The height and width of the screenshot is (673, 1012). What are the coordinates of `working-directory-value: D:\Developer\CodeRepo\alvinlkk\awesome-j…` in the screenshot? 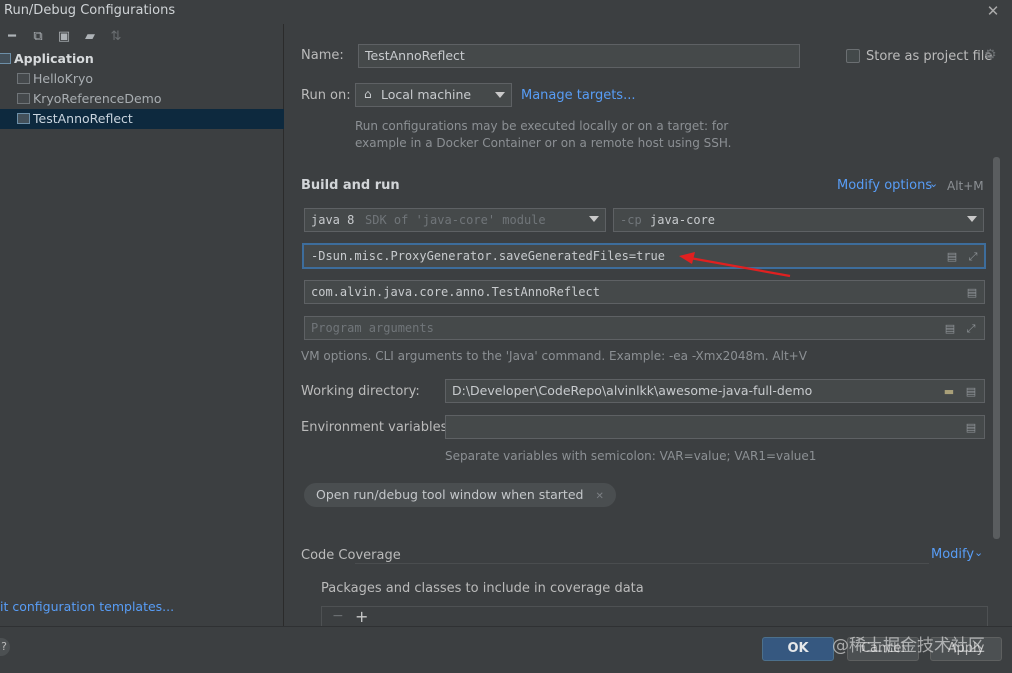 It's located at (632, 390).